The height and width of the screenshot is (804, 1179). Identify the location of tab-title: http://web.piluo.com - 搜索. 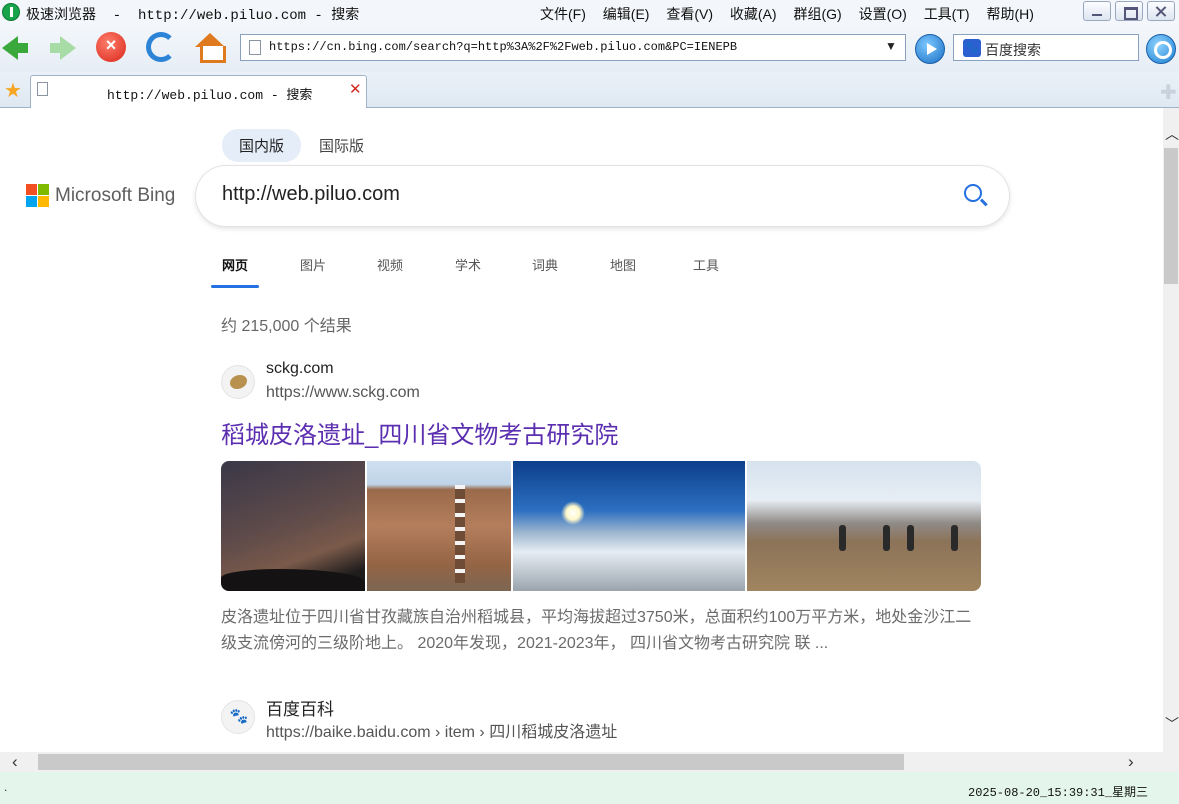
(210, 95).